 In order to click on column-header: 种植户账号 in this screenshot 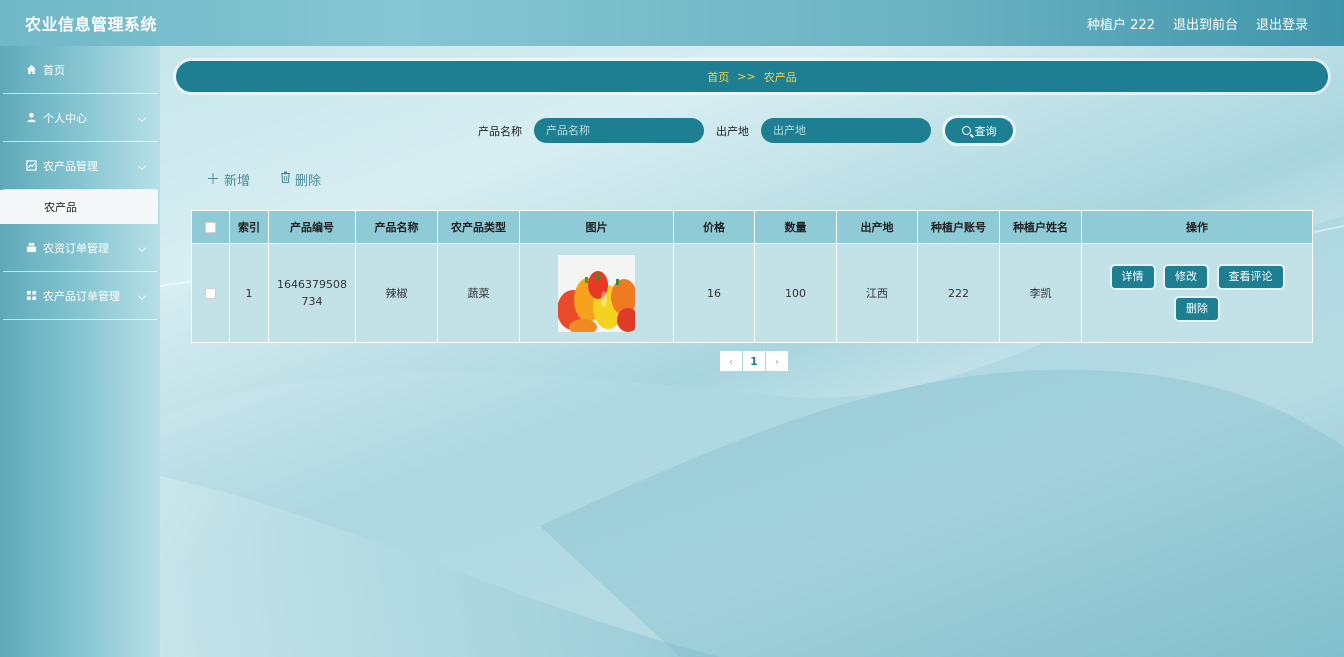, I will do `click(958, 227)`.